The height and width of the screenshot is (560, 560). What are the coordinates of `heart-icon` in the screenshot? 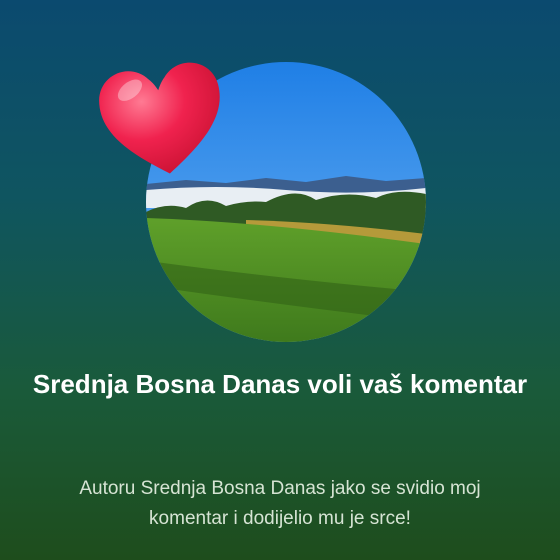 It's located at (162, 117).